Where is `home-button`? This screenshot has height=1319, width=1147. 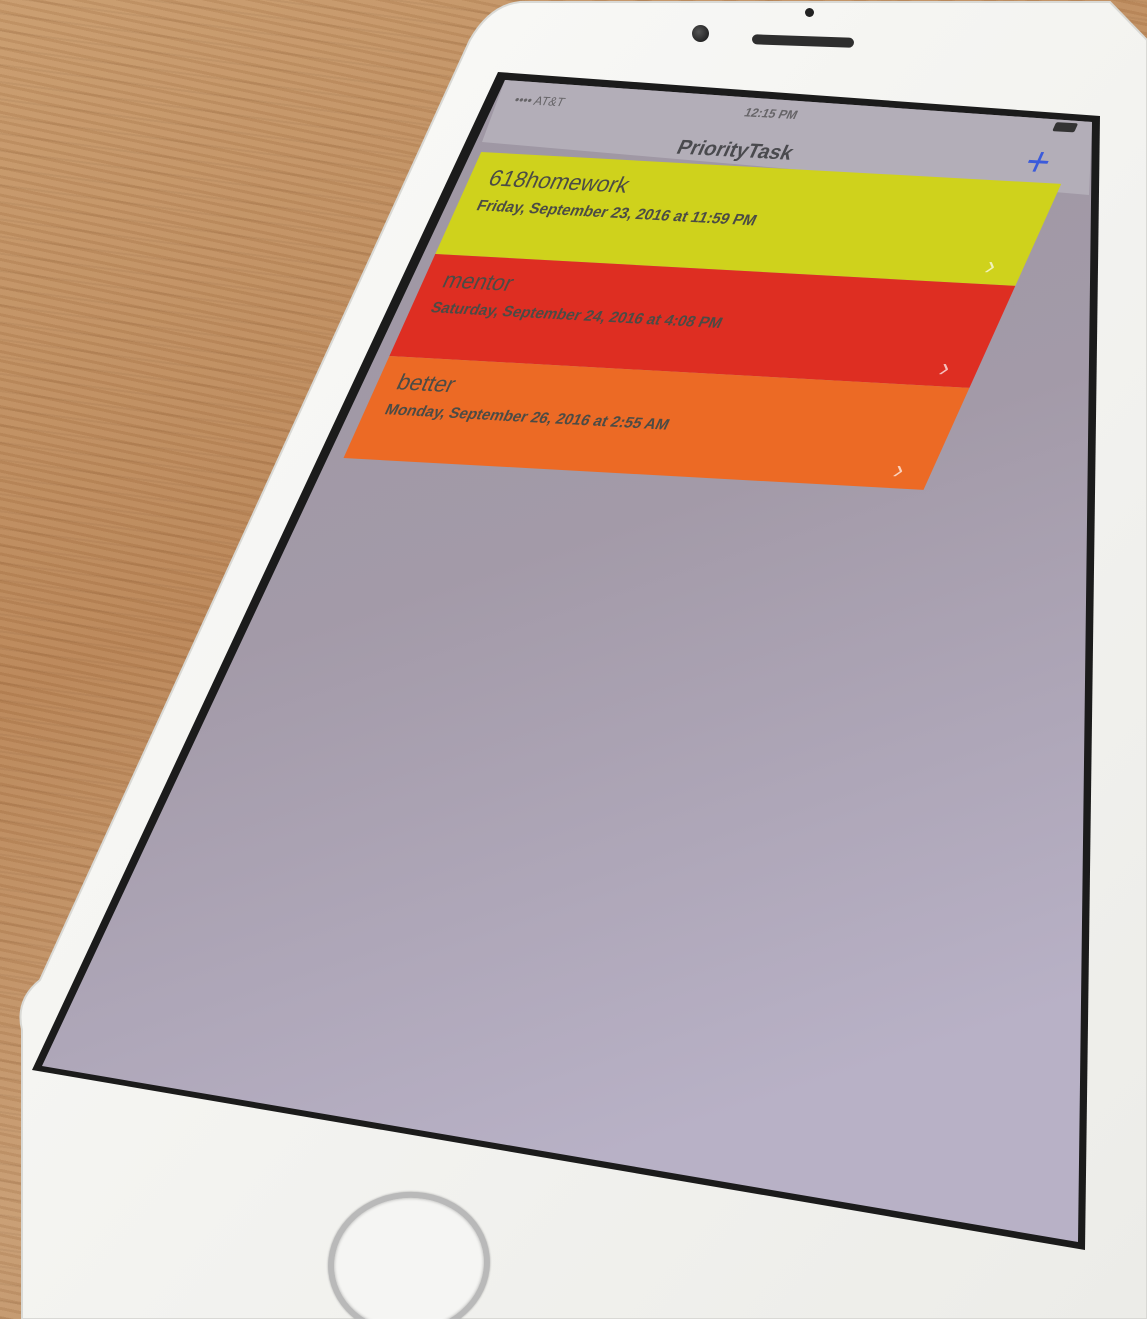 home-button is located at coordinates (409, 1251).